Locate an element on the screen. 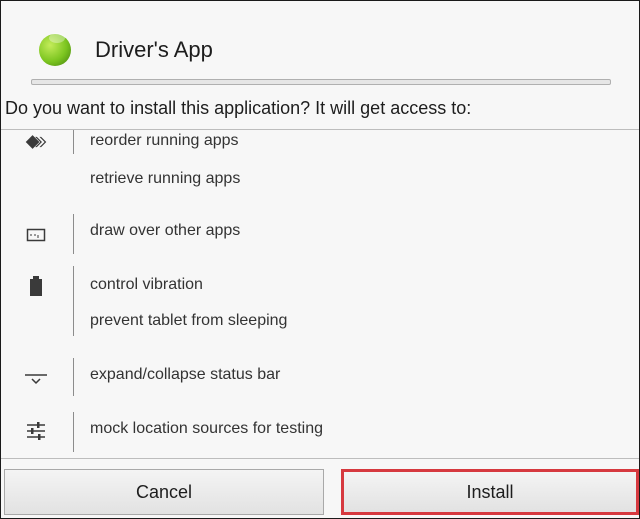 This screenshot has width=640, height=519. window-overlay-icon is located at coordinates (36, 235).